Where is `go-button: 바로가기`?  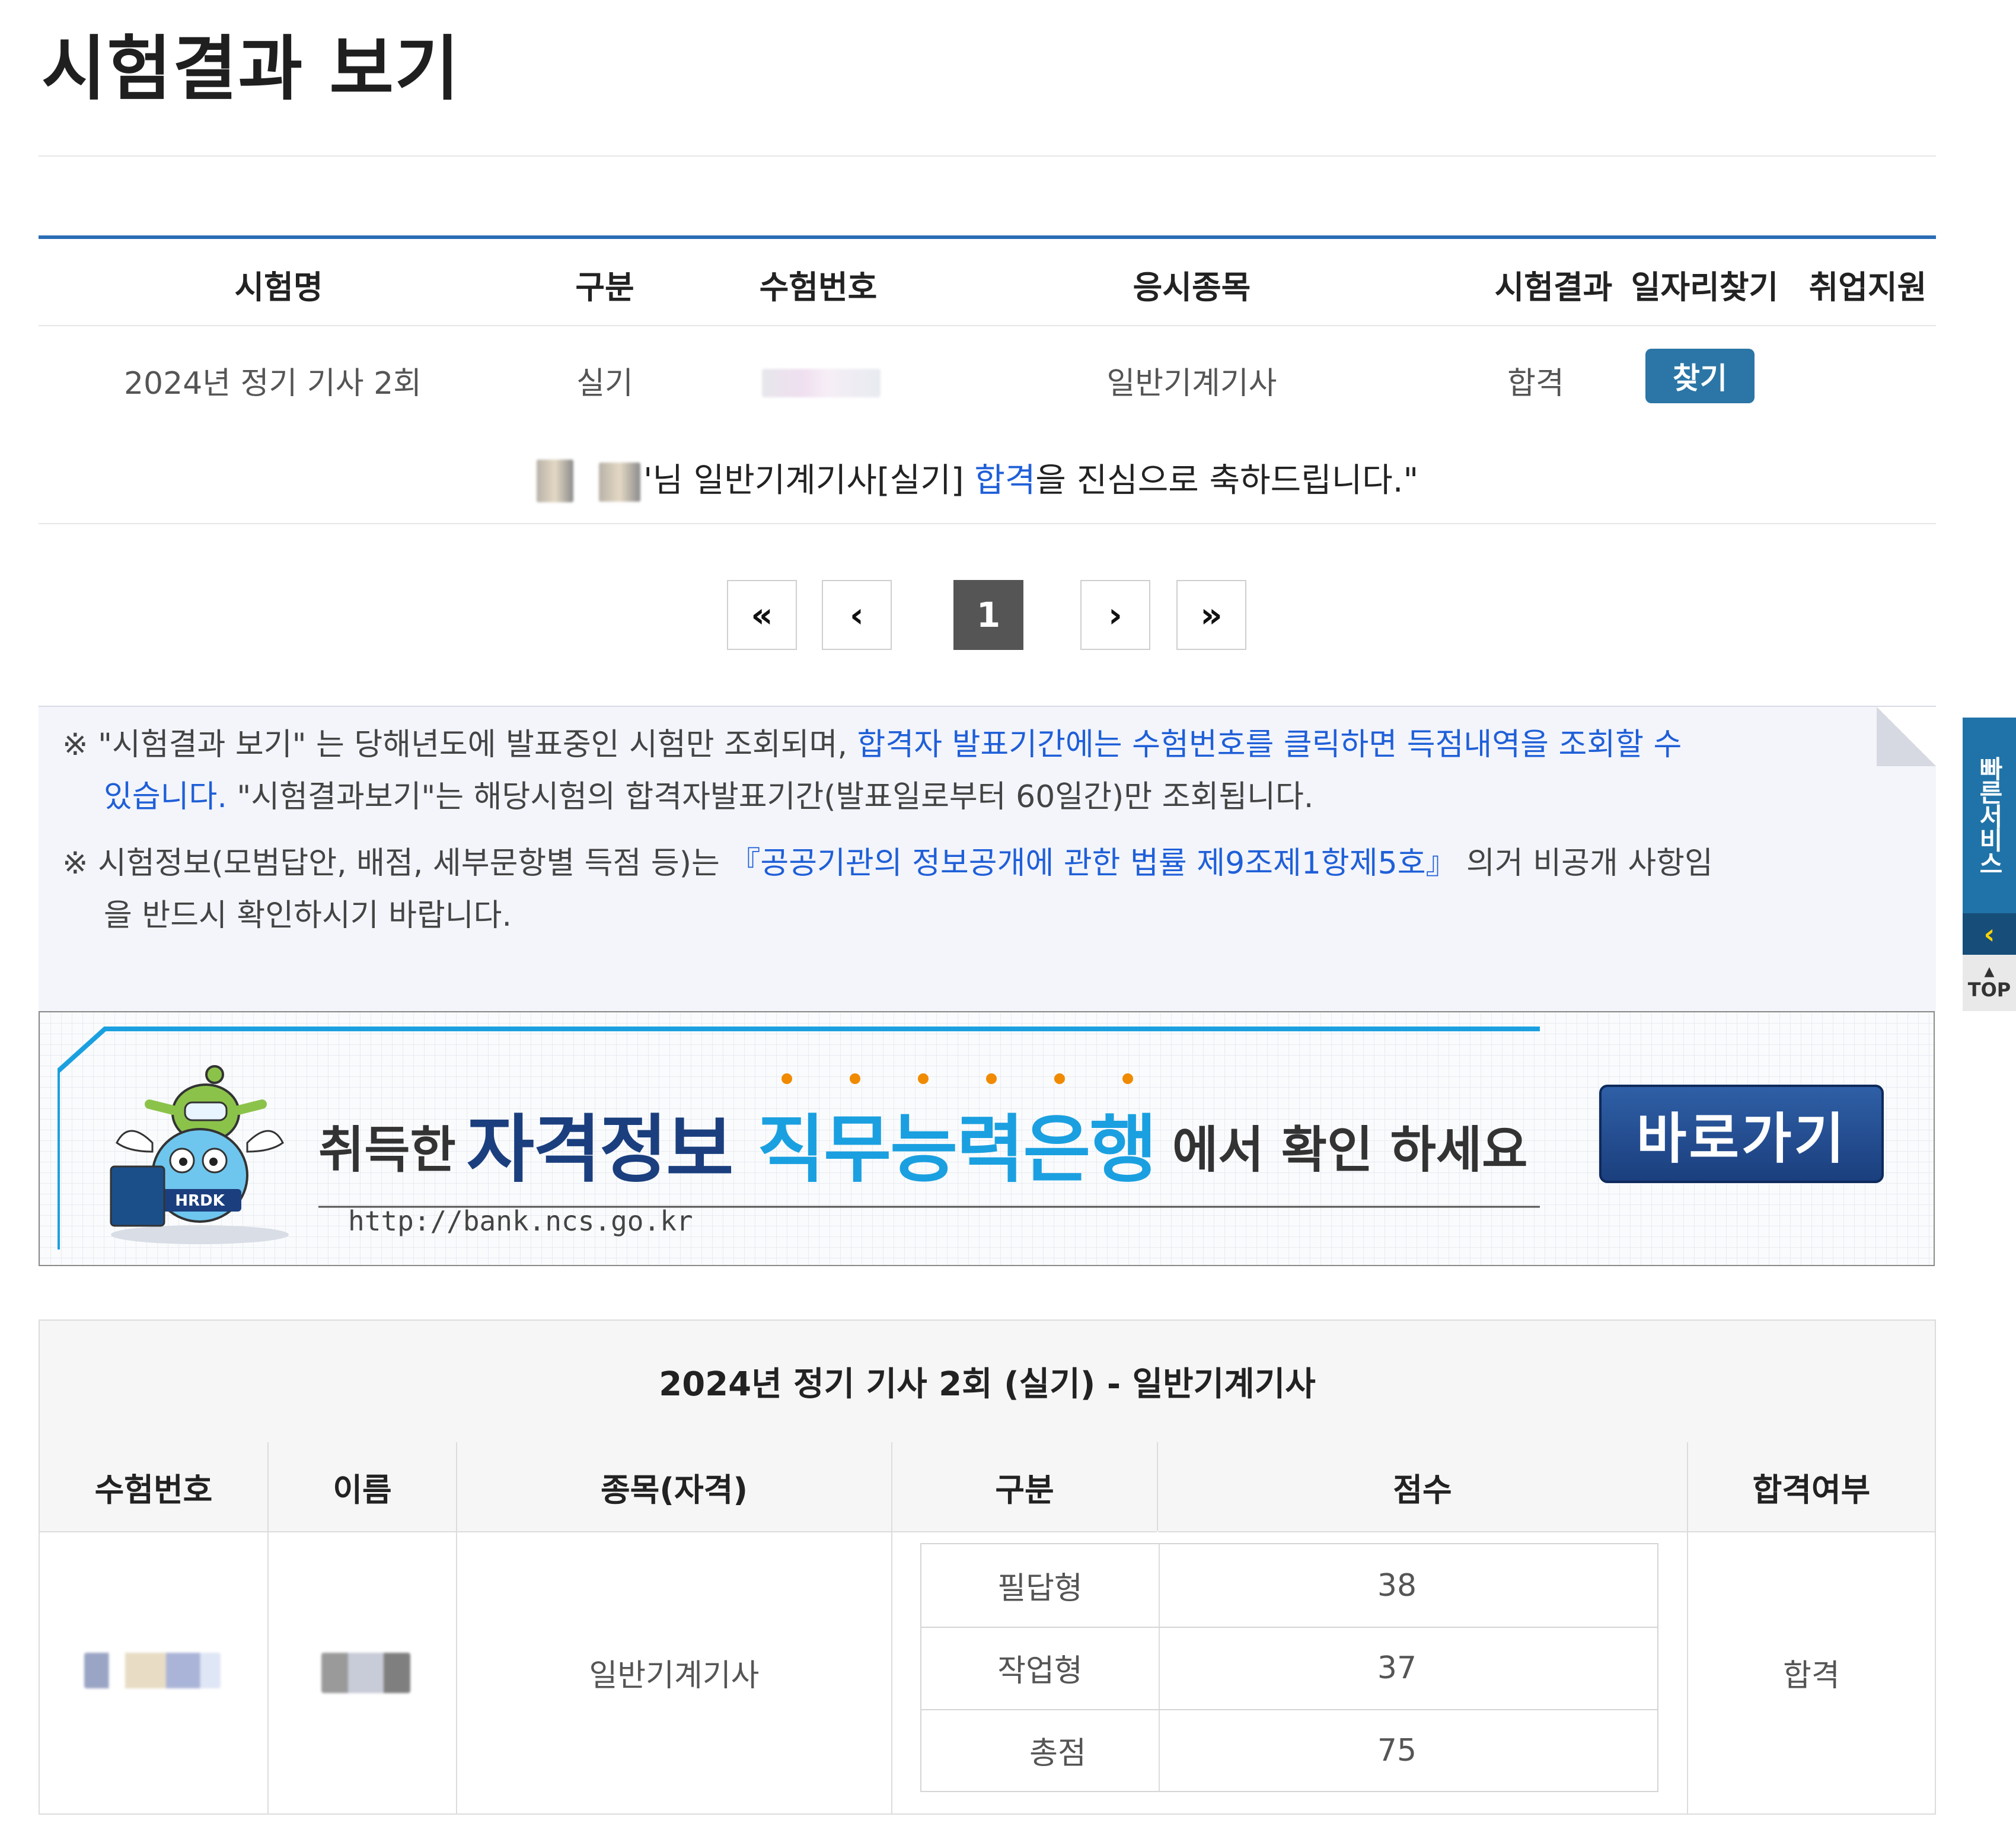
go-button: 바로가기 is located at coordinates (1741, 1134).